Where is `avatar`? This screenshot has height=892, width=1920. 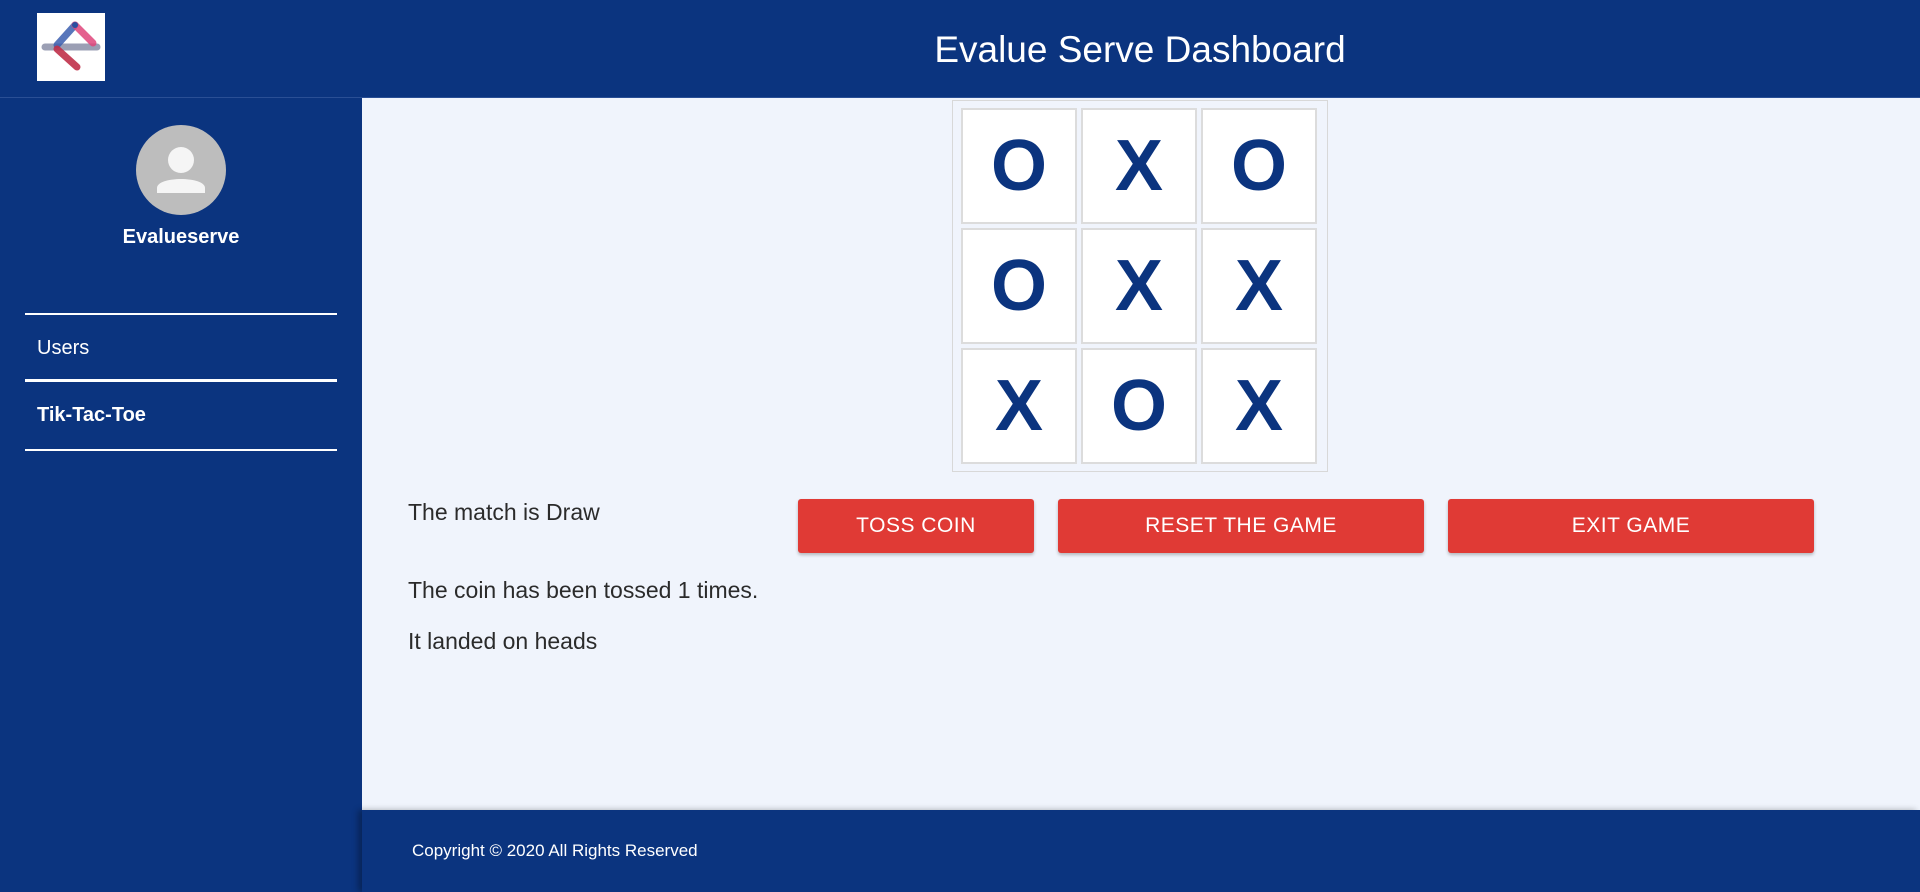
avatar is located at coordinates (181, 170).